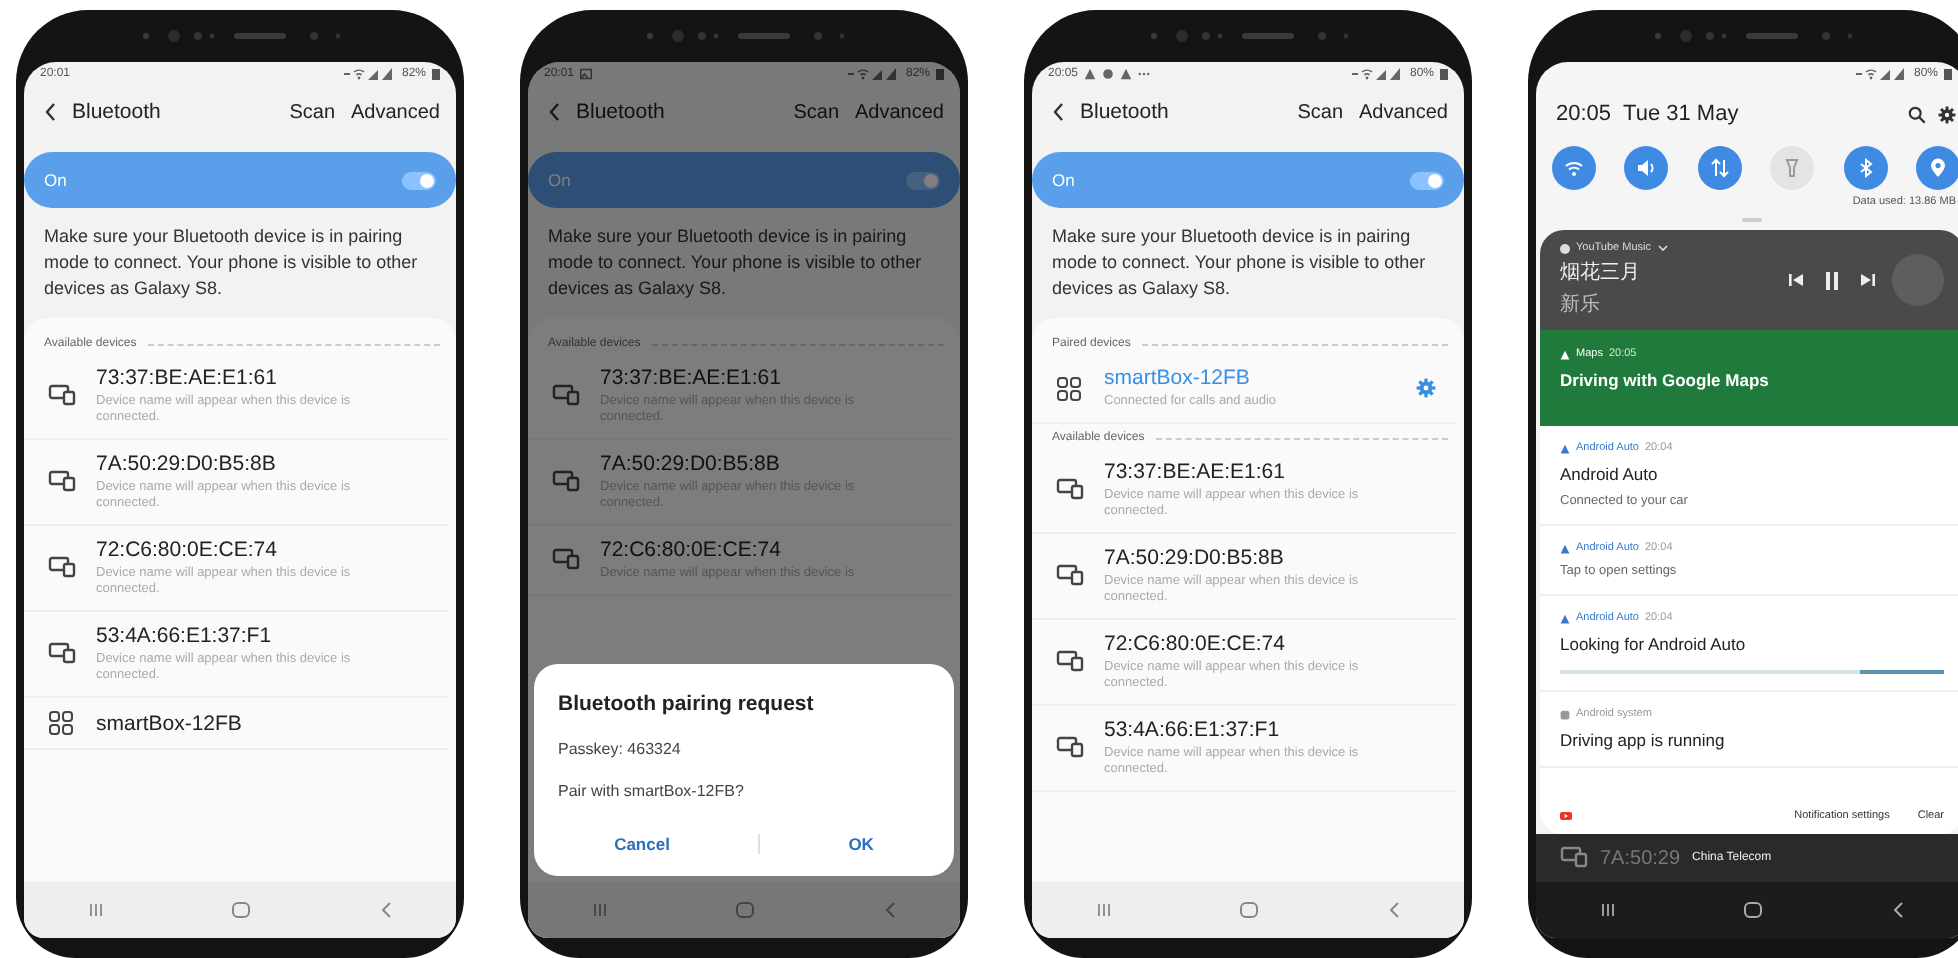 The height and width of the screenshot is (958, 1958). Describe the element at coordinates (1610, 474) in the screenshot. I see `notification-title: Android Auto` at that location.